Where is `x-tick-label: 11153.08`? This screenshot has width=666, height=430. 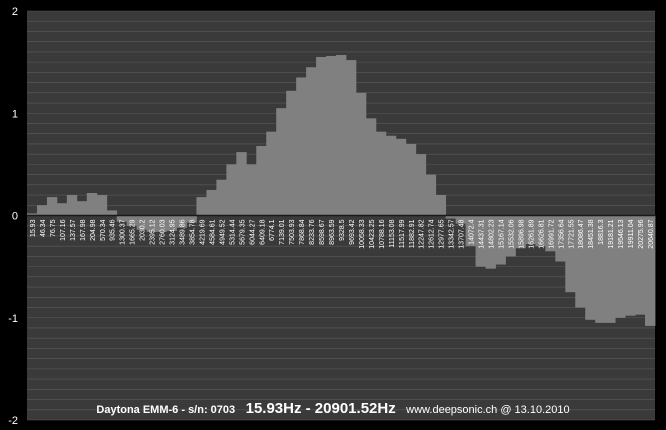
x-tick-label: 11153.08 is located at coordinates (392, 233).